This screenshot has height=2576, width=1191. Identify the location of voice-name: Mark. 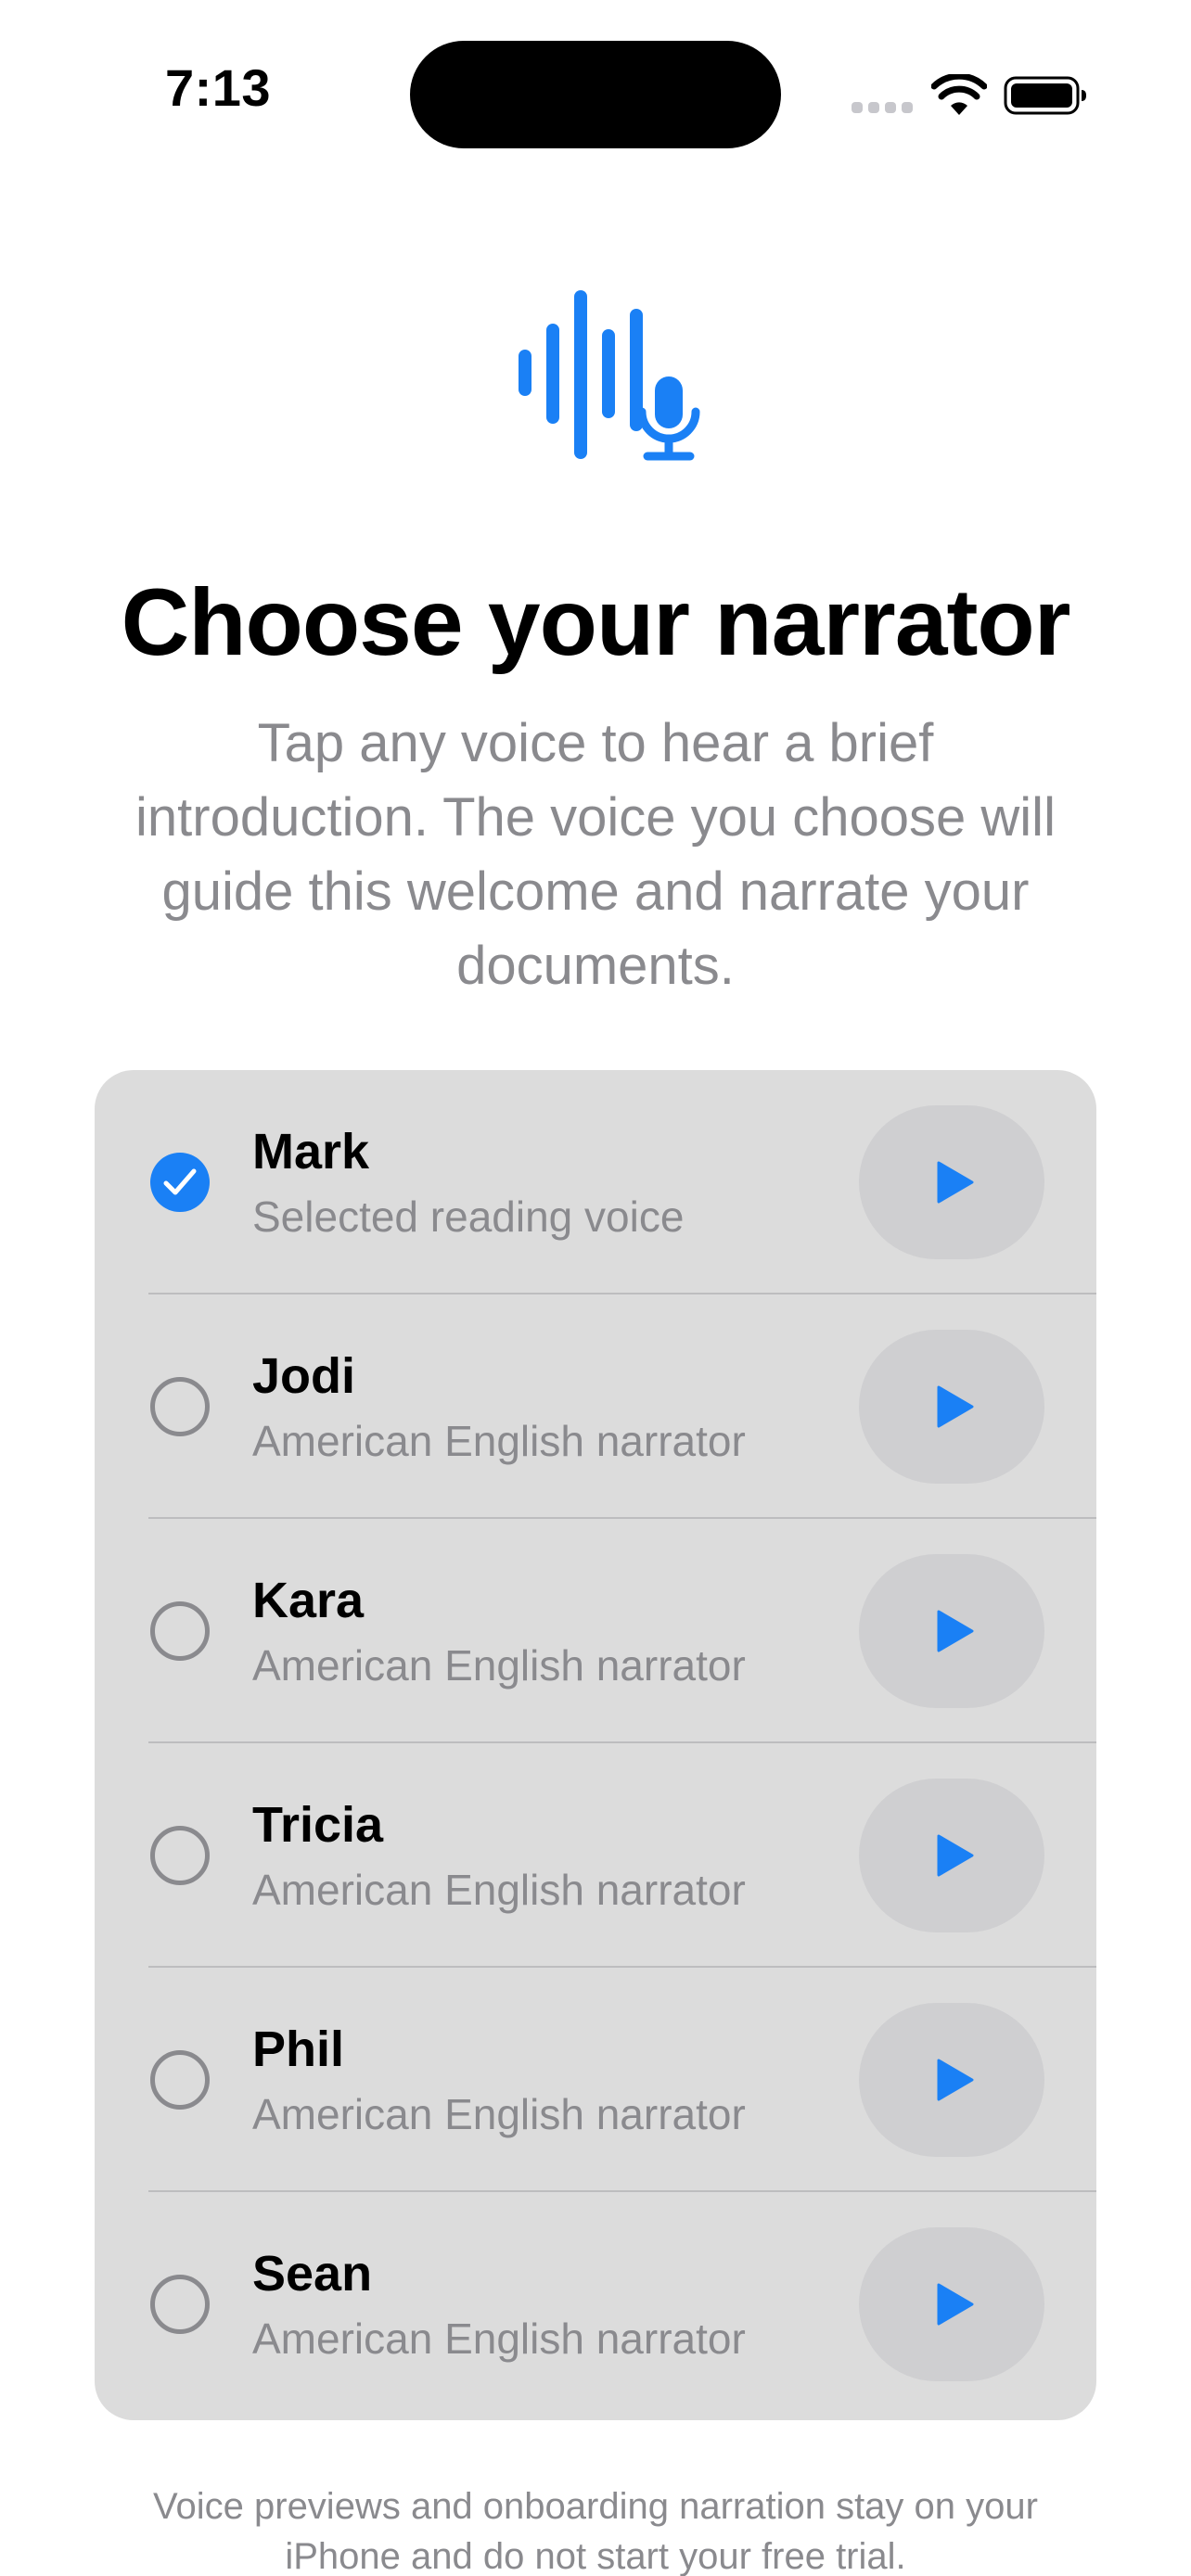
(311, 1152).